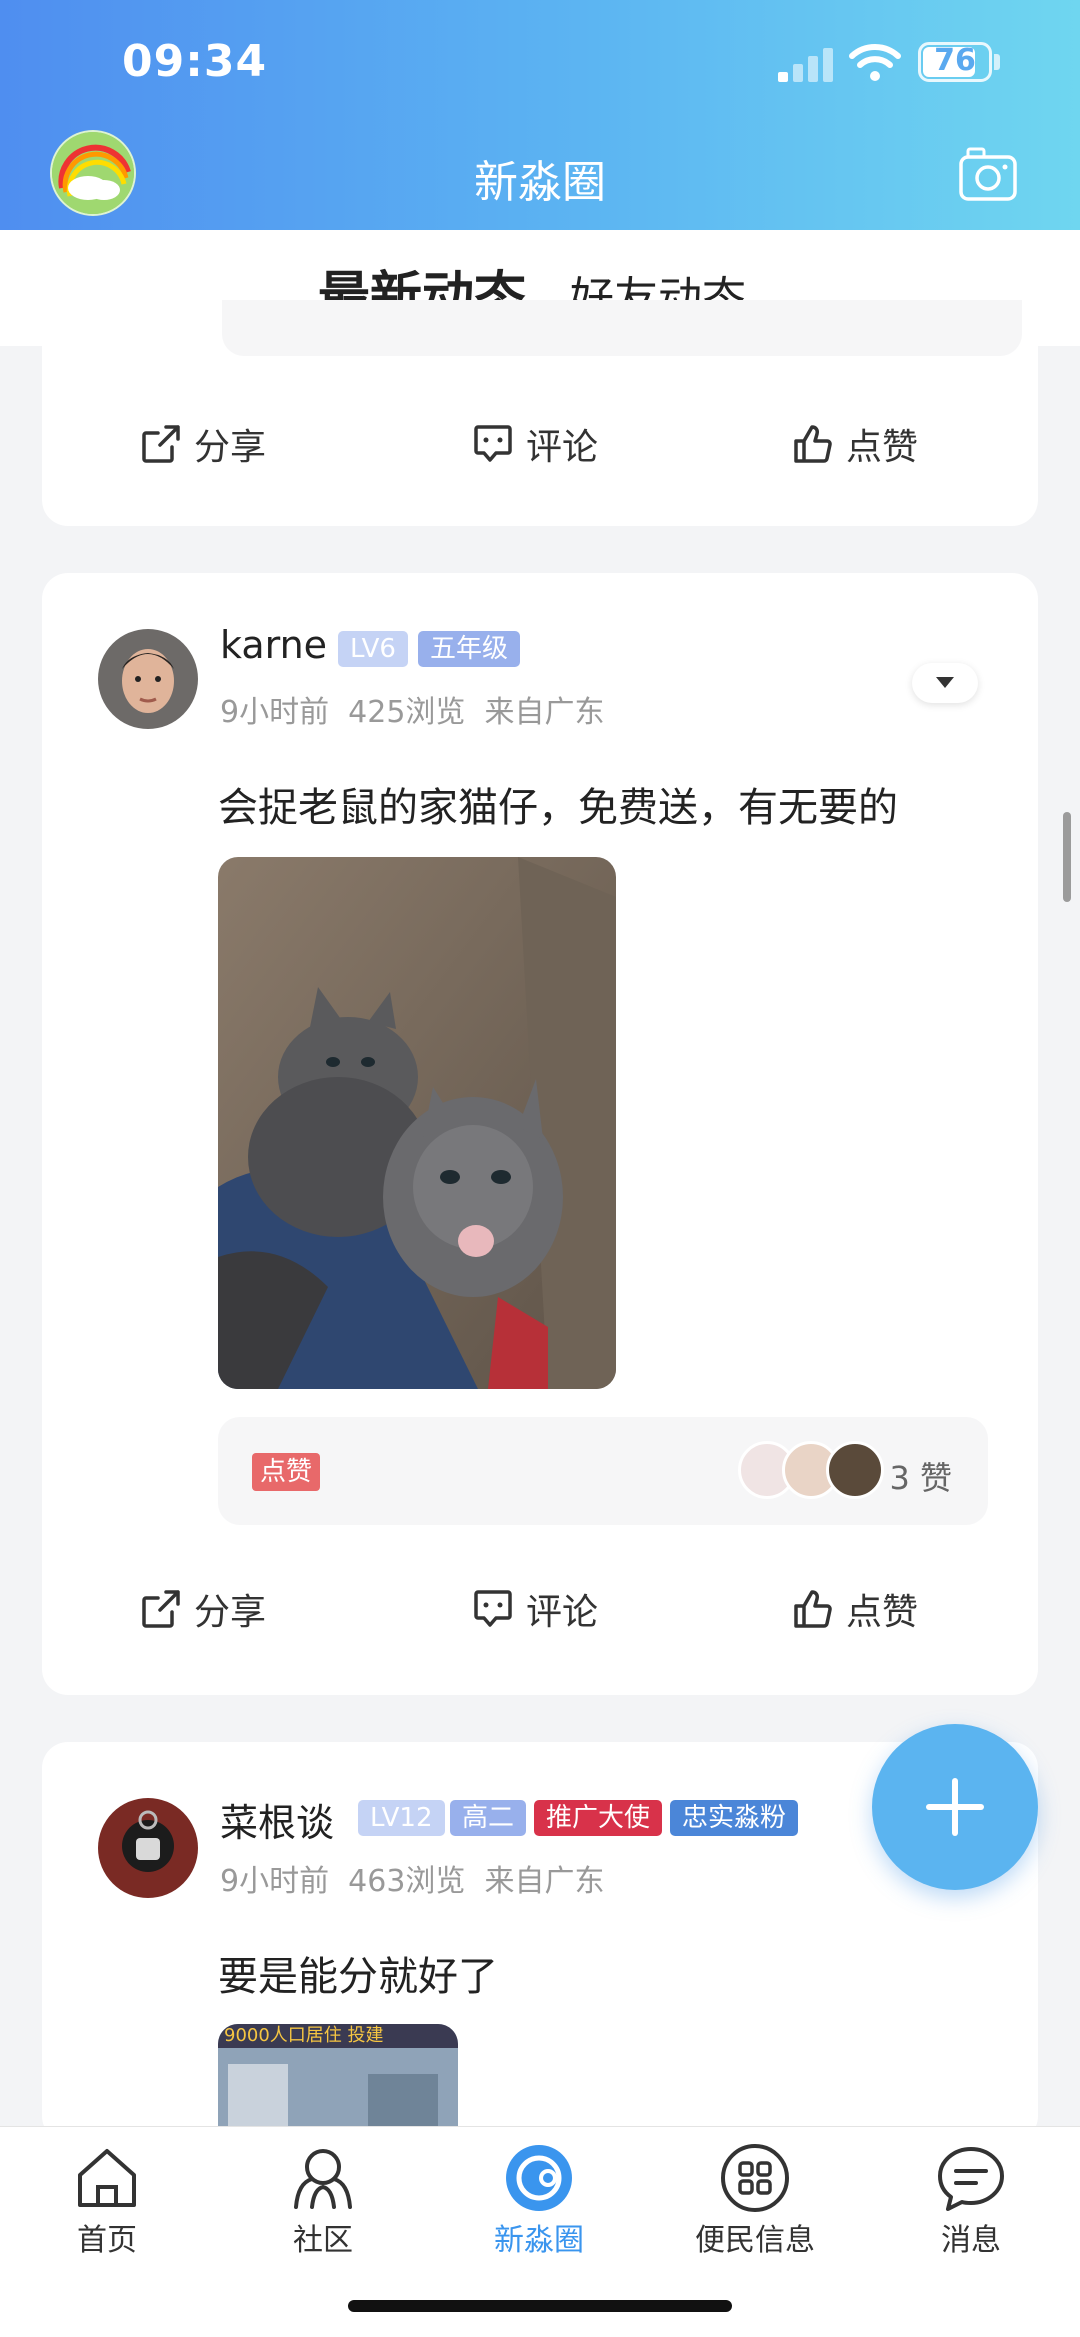 The image size is (1080, 2337). What do you see at coordinates (539, 2178) in the screenshot?
I see `circle-icon` at bounding box center [539, 2178].